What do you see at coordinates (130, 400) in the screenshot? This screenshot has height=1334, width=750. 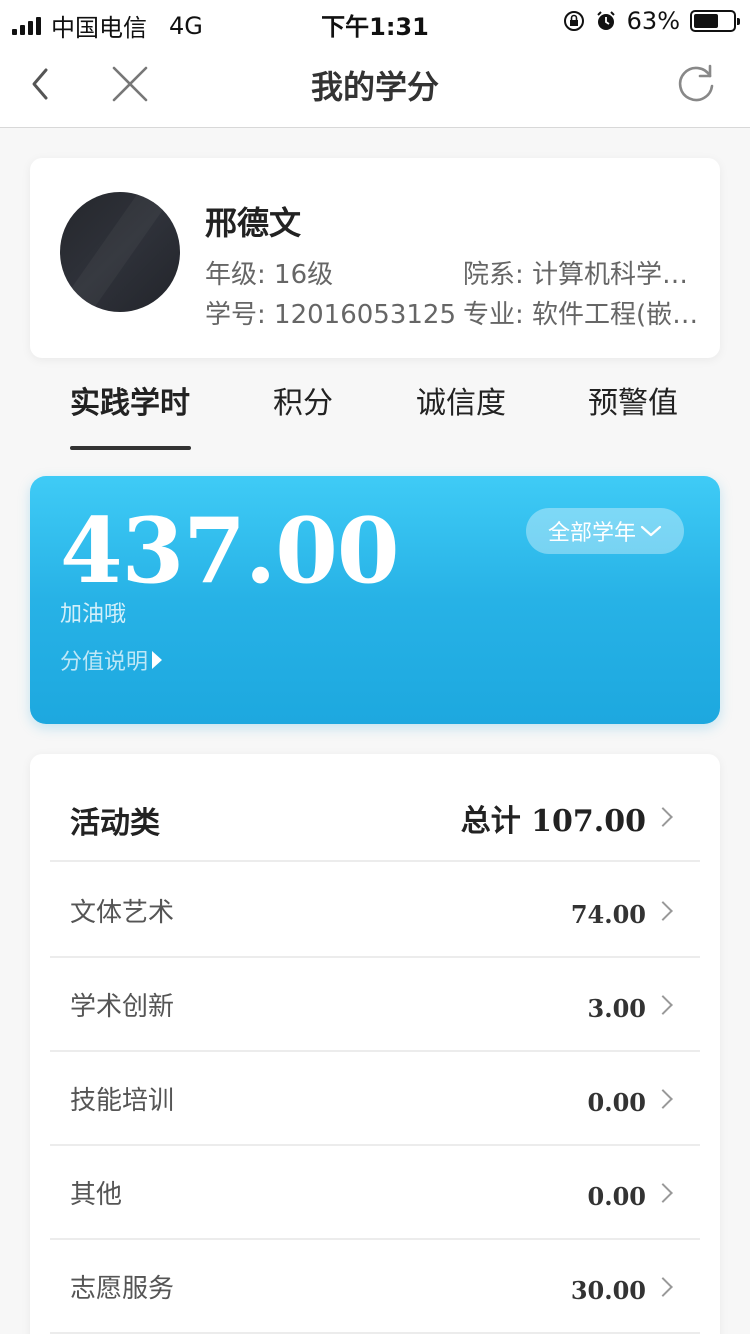 I see `tab-practice-hours: 实践学时` at bounding box center [130, 400].